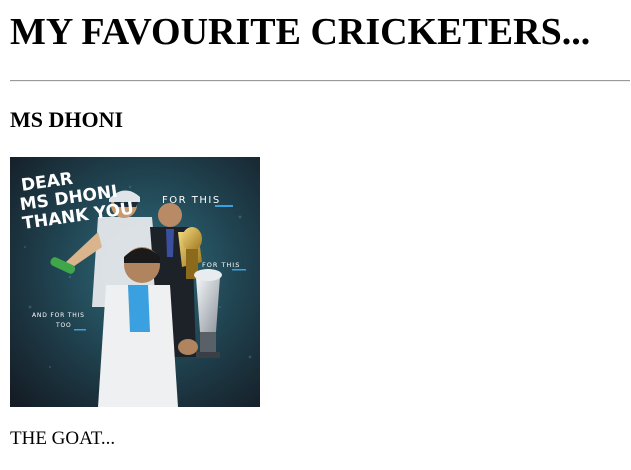 The height and width of the screenshot is (470, 631). What do you see at coordinates (224, 206) in the screenshot?
I see `label-1-accent` at bounding box center [224, 206].